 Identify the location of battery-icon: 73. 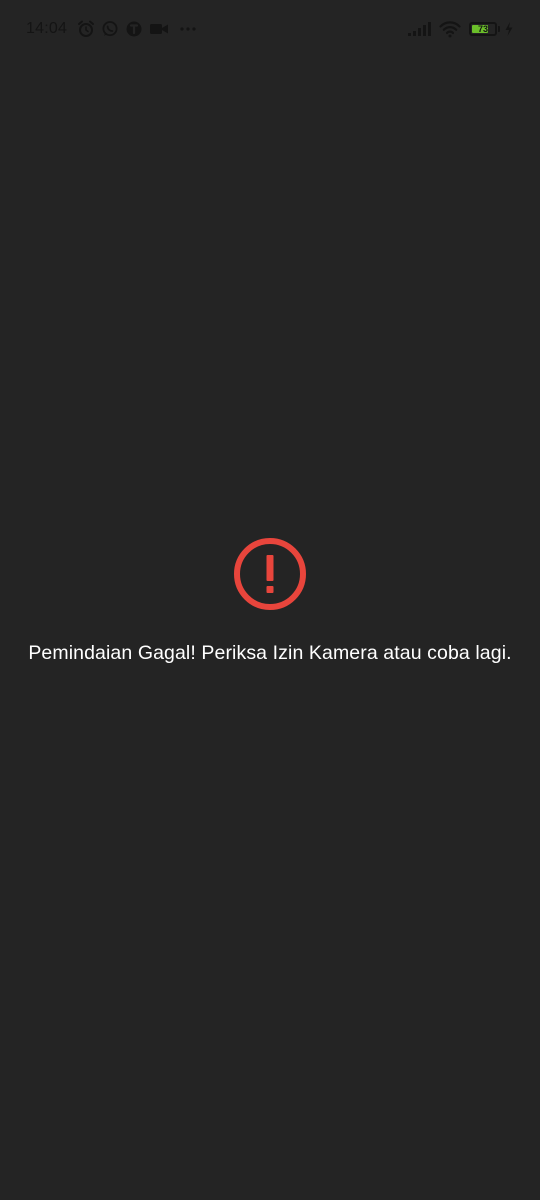
(484, 29).